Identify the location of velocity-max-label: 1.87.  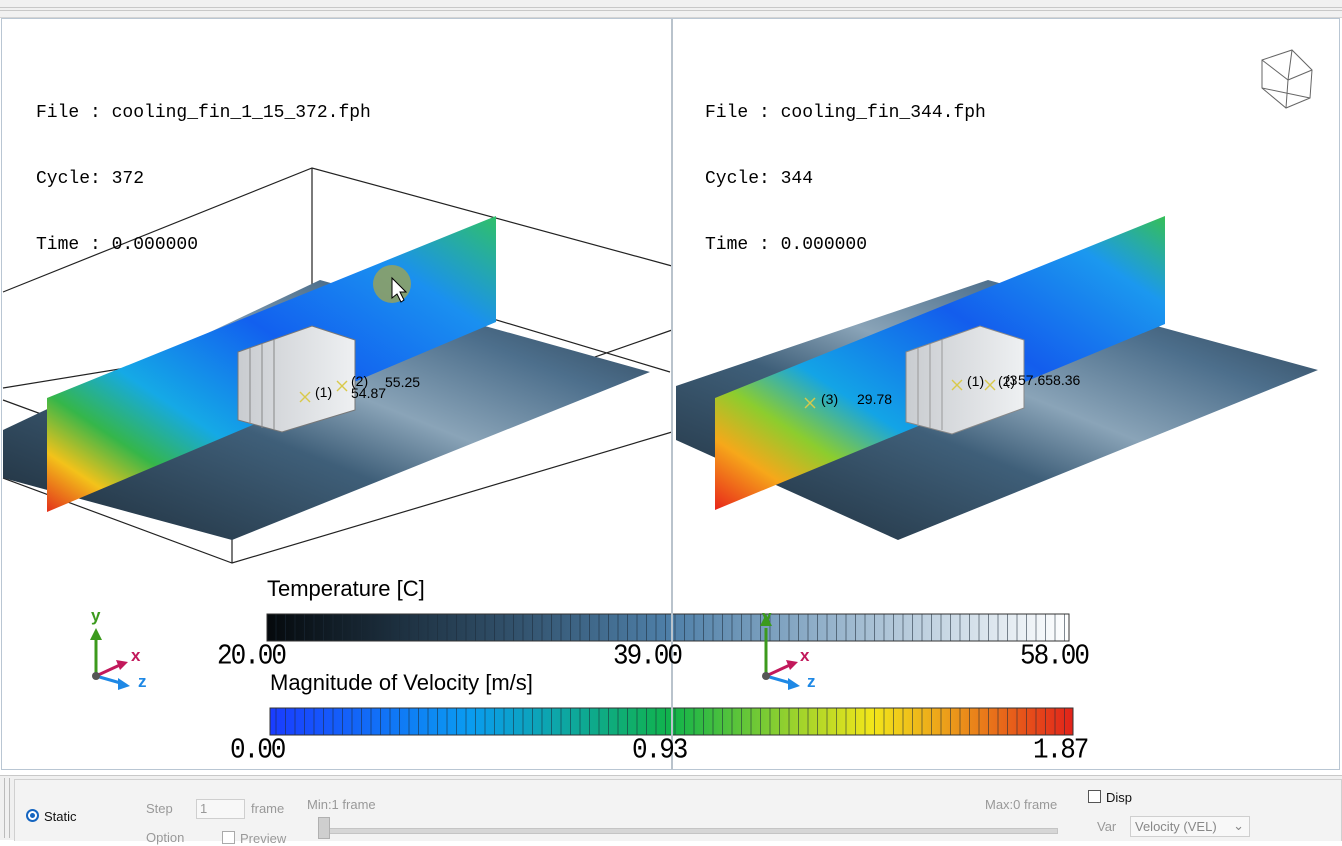
(1061, 750).